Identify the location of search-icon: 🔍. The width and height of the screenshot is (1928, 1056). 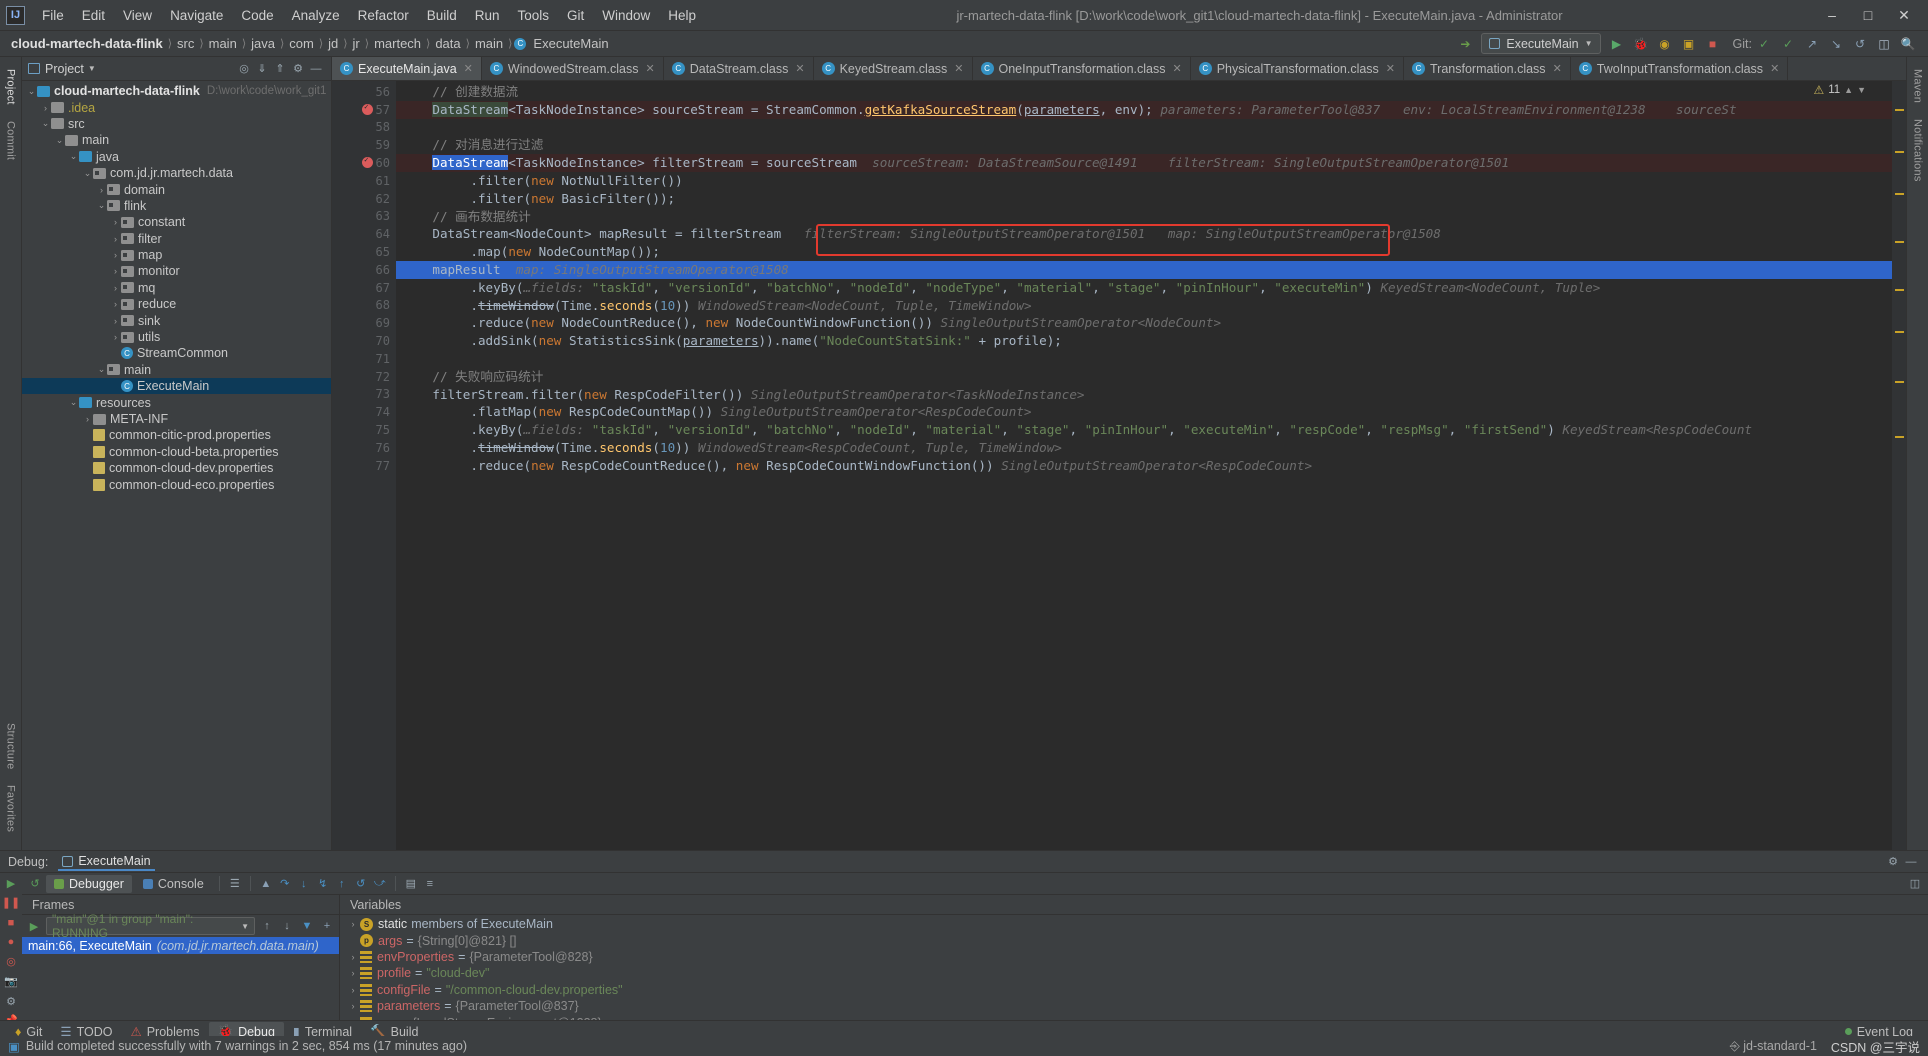
(1908, 44).